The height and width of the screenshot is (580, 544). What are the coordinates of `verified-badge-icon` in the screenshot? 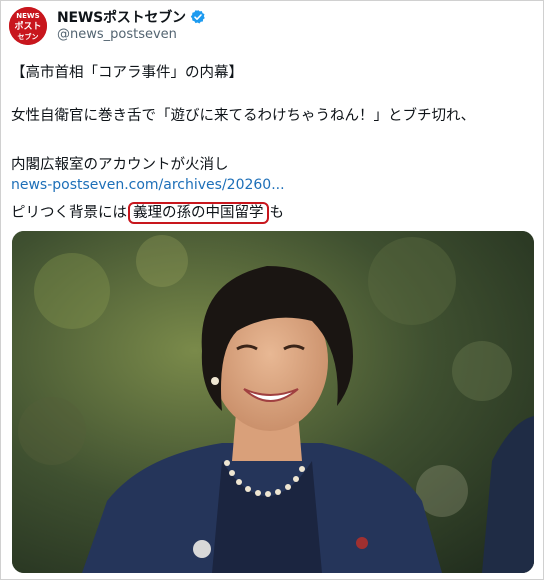 It's located at (197, 17).